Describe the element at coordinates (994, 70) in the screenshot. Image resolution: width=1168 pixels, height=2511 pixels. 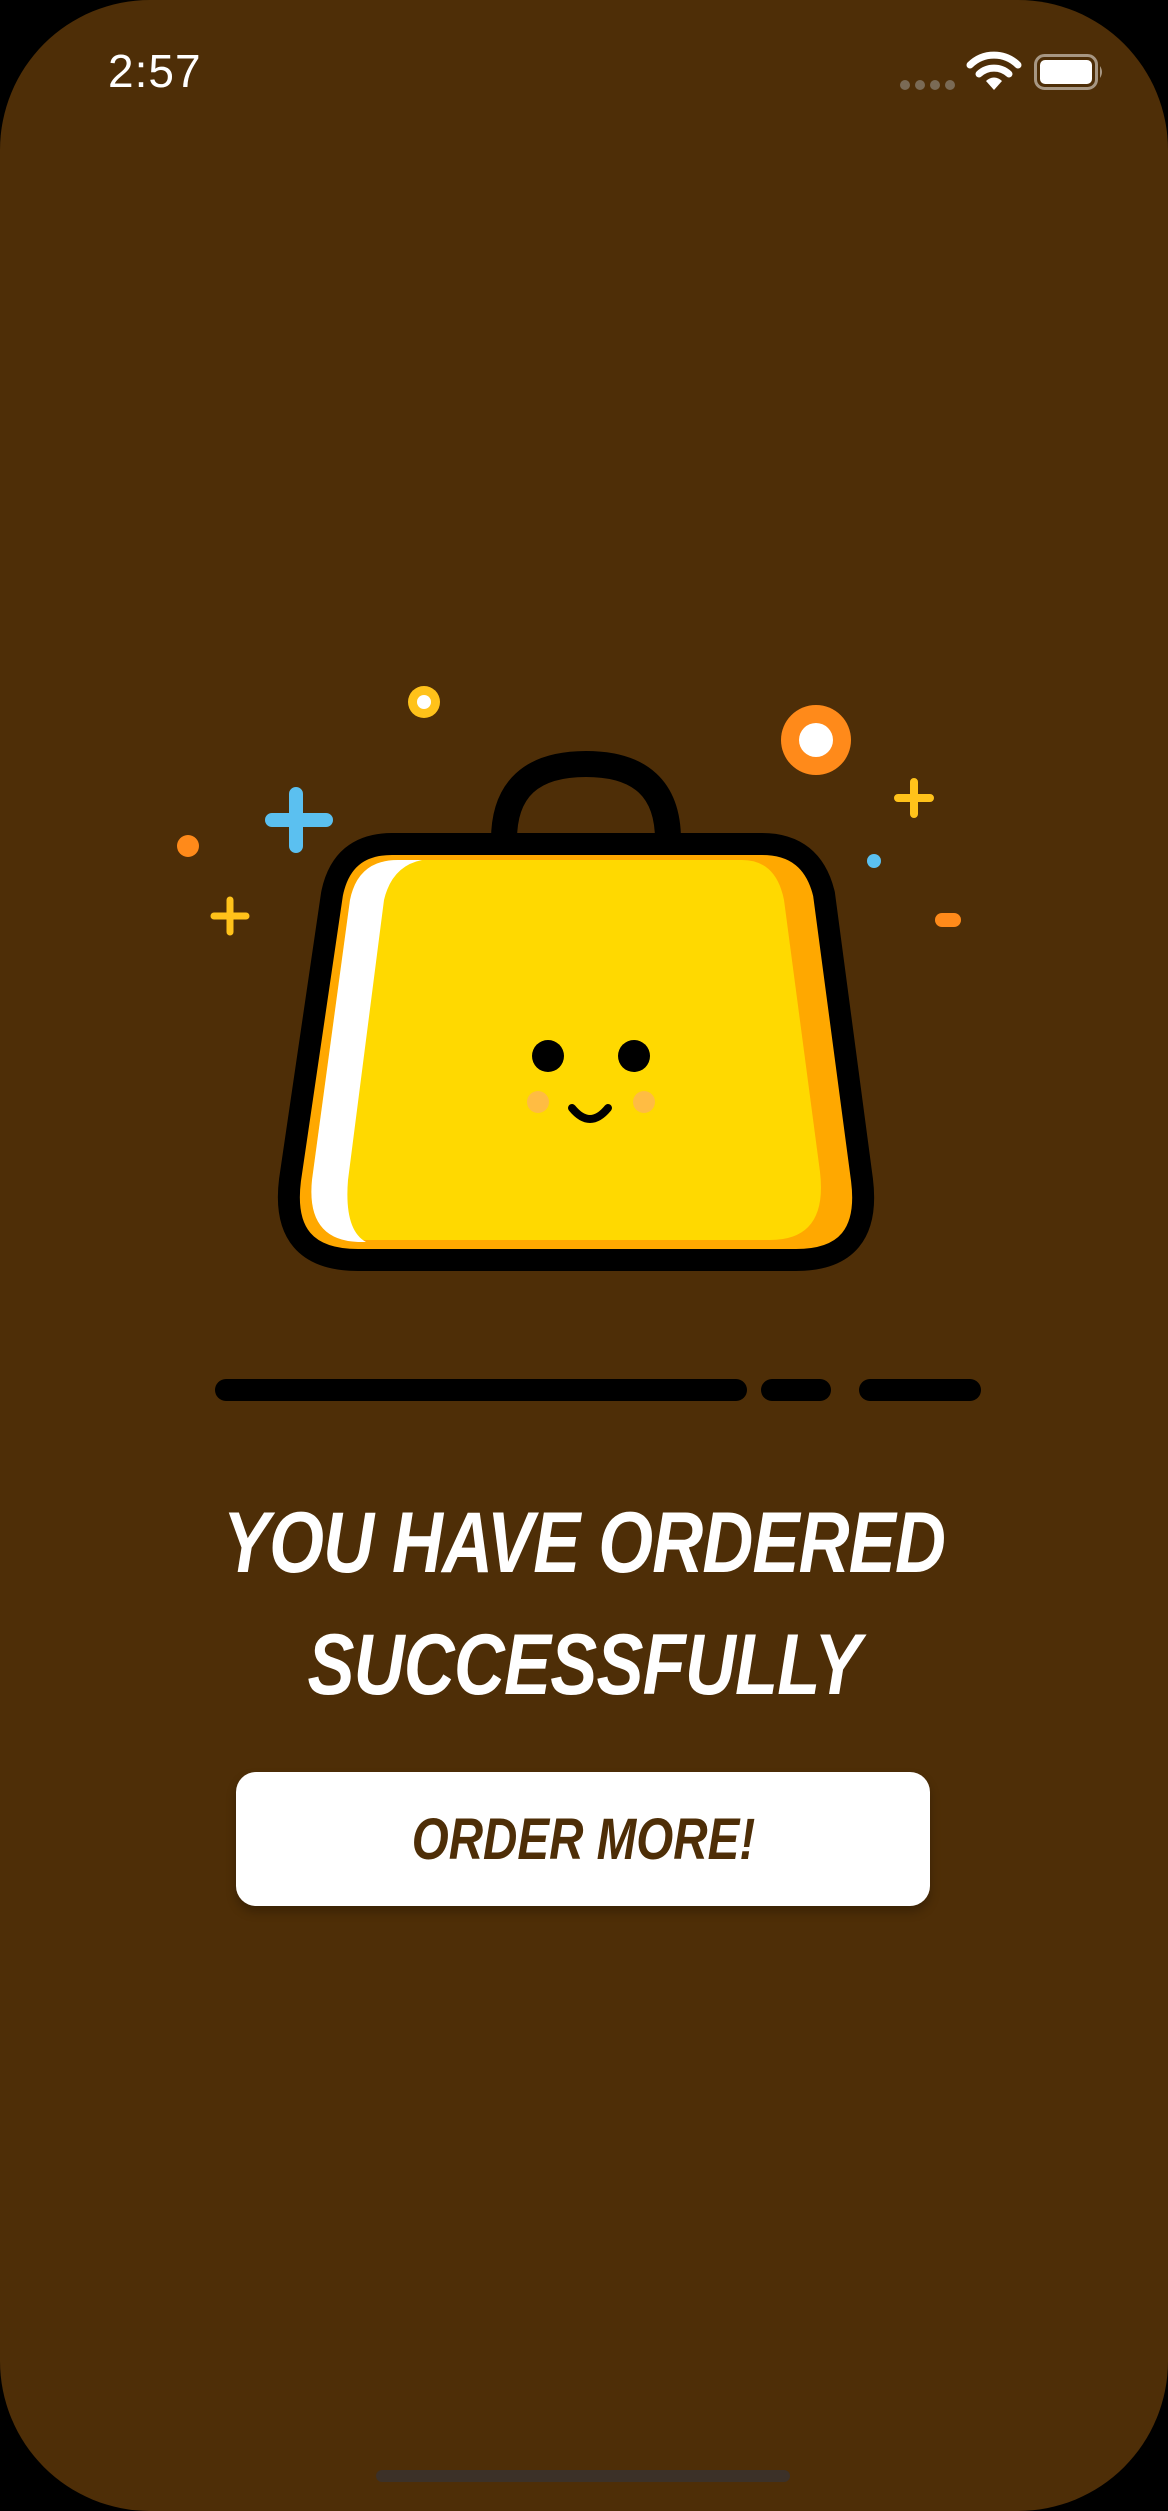
I see `wifi-icon` at that location.